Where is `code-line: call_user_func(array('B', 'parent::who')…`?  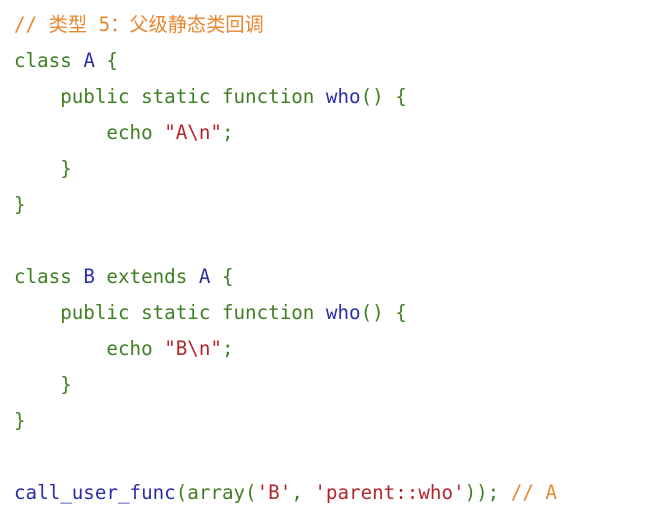
code-line: call_user_func(array('B', 'parent::who')… is located at coordinates (329, 493).